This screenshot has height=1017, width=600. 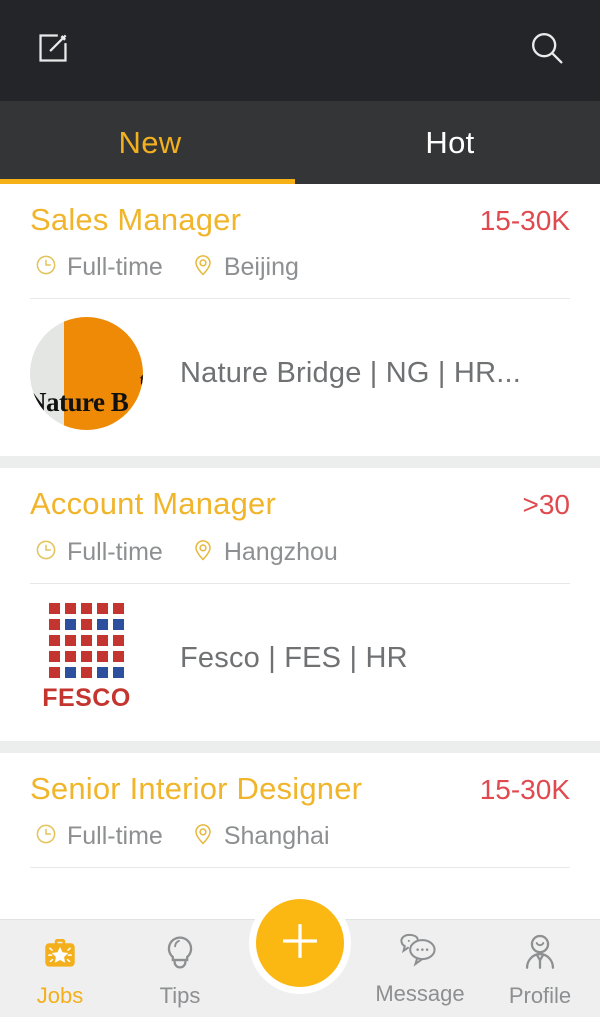 I want to click on job-meta-row: Full-time Hangzhou, so click(x=300, y=553).